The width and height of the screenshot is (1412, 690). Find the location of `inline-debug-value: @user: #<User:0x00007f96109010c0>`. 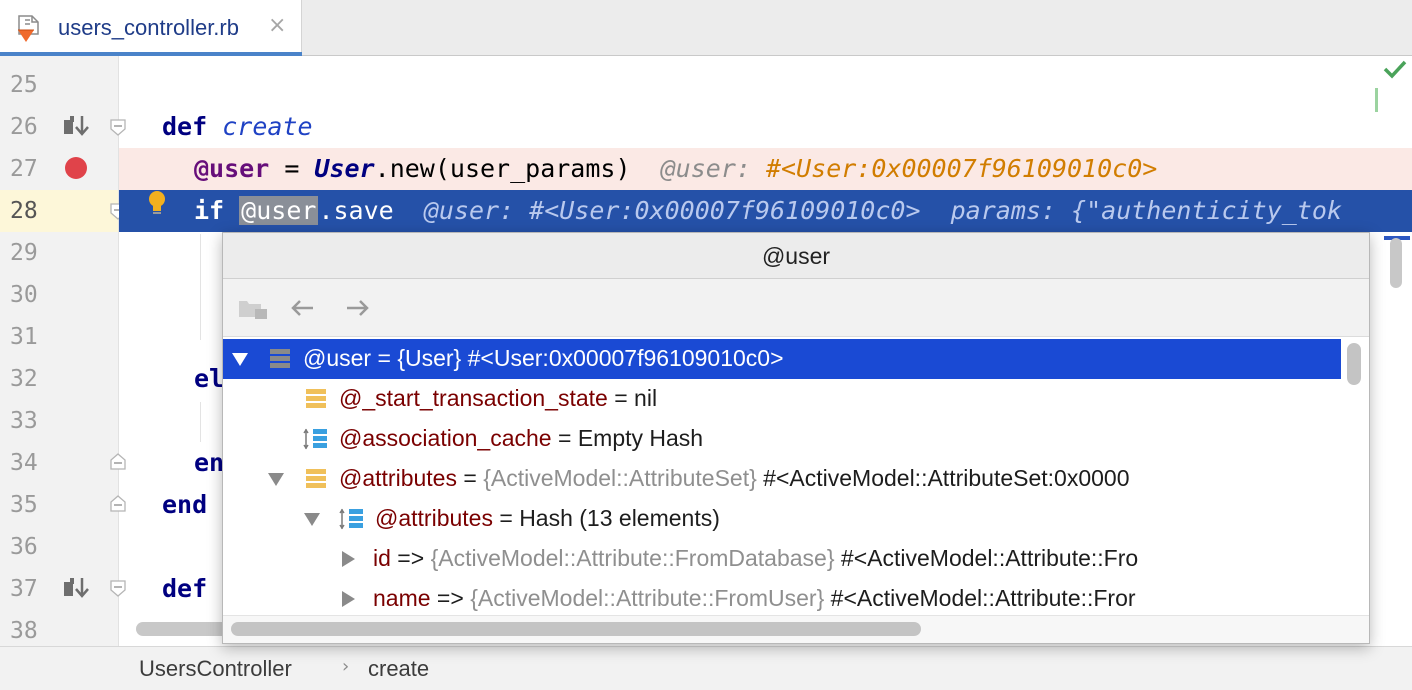

inline-debug-value: @user: #<User:0x00007f96109010c0> is located at coordinates (672, 210).